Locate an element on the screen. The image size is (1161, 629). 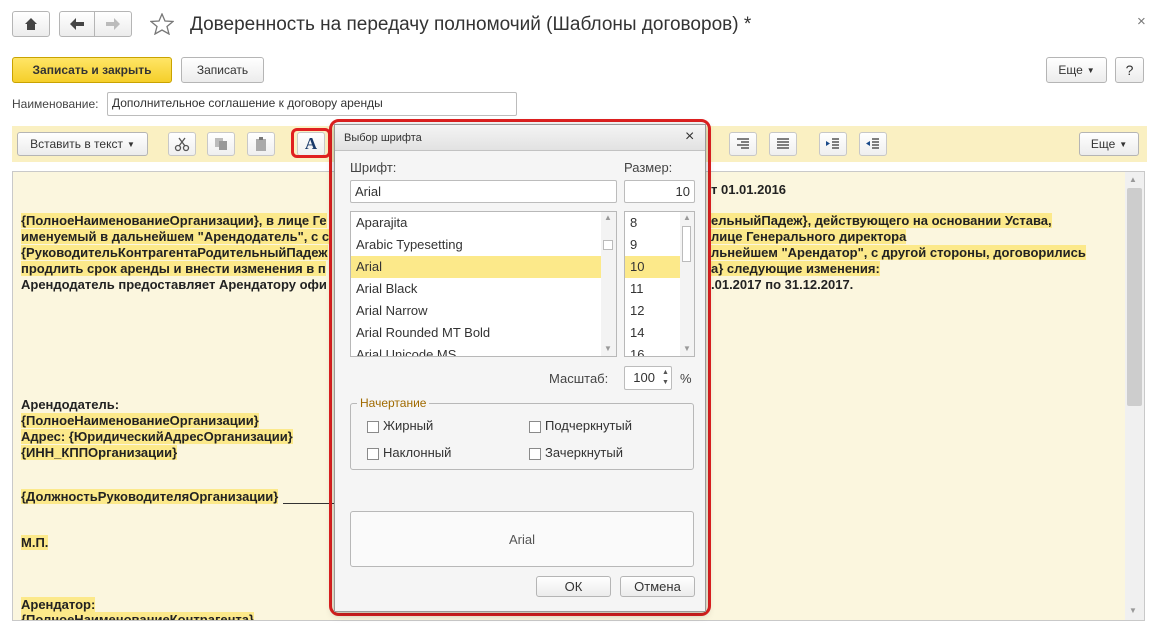
size-list-item: 11 is located at coordinates (652, 289).